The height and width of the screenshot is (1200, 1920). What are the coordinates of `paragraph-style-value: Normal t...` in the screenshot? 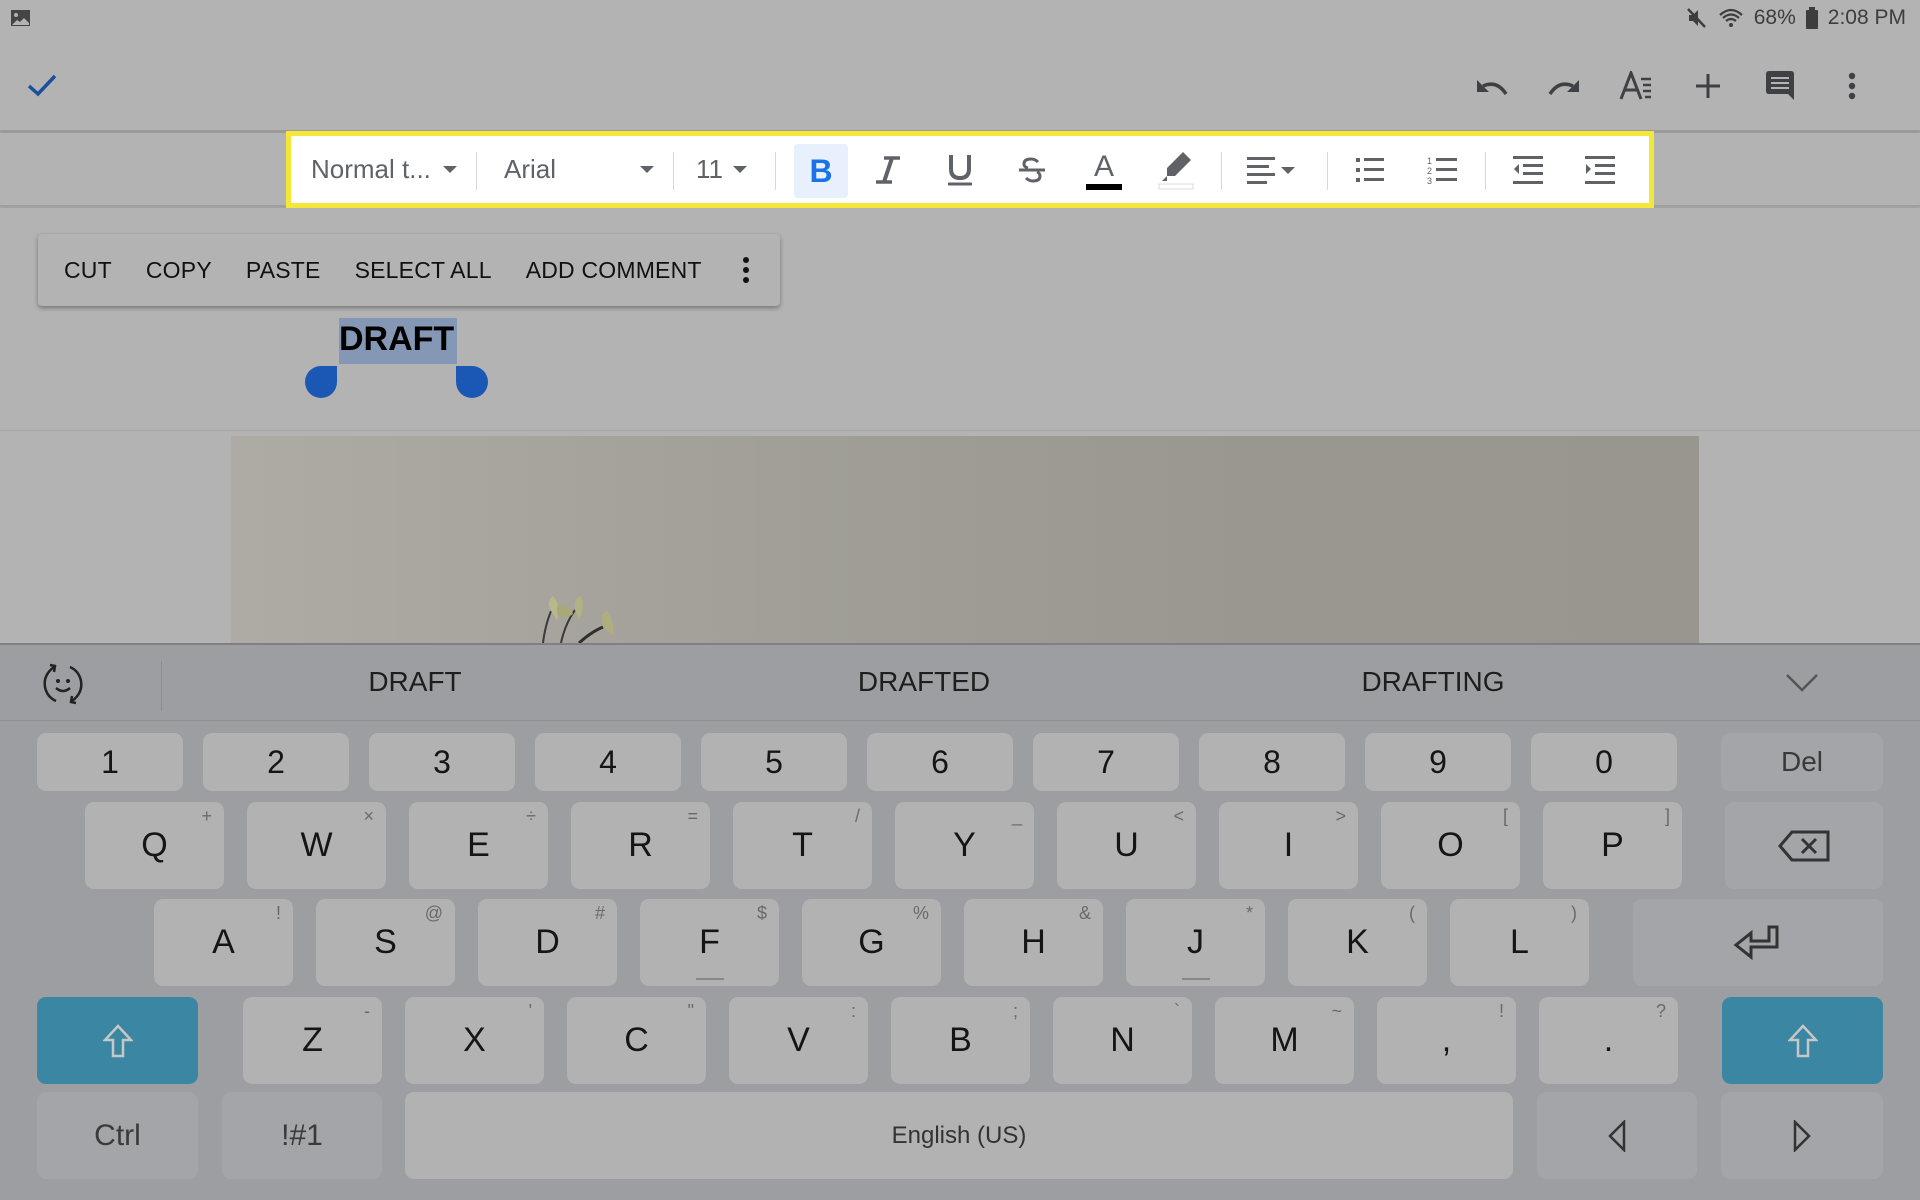 It's located at (371, 169).